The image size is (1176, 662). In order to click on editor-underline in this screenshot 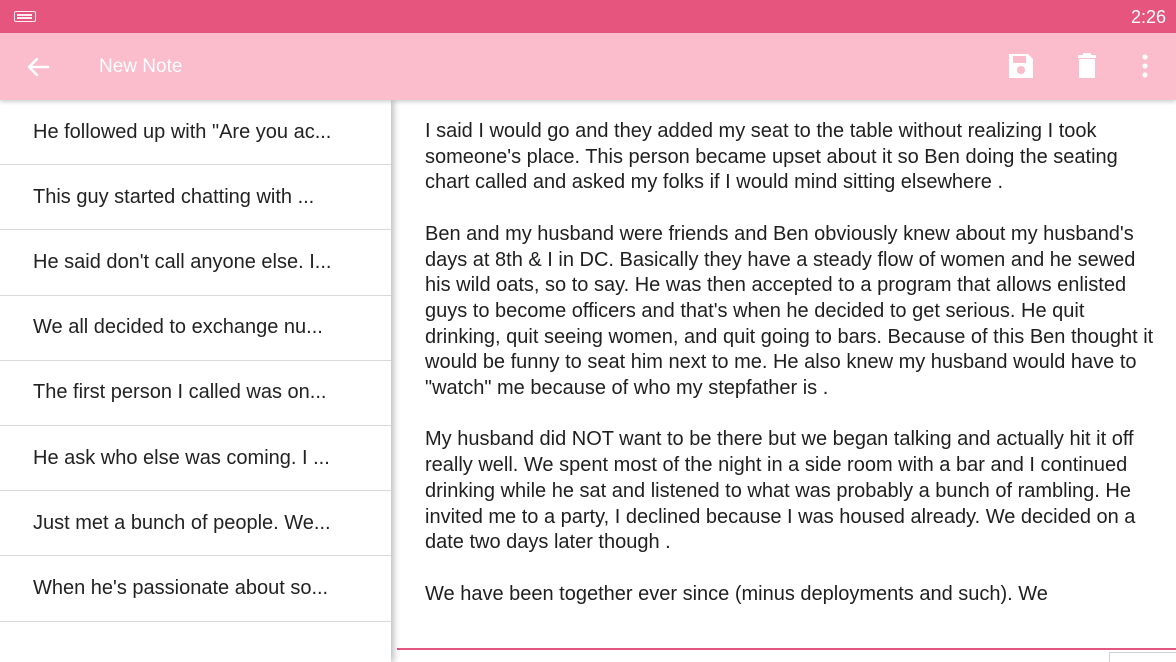, I will do `click(786, 649)`.